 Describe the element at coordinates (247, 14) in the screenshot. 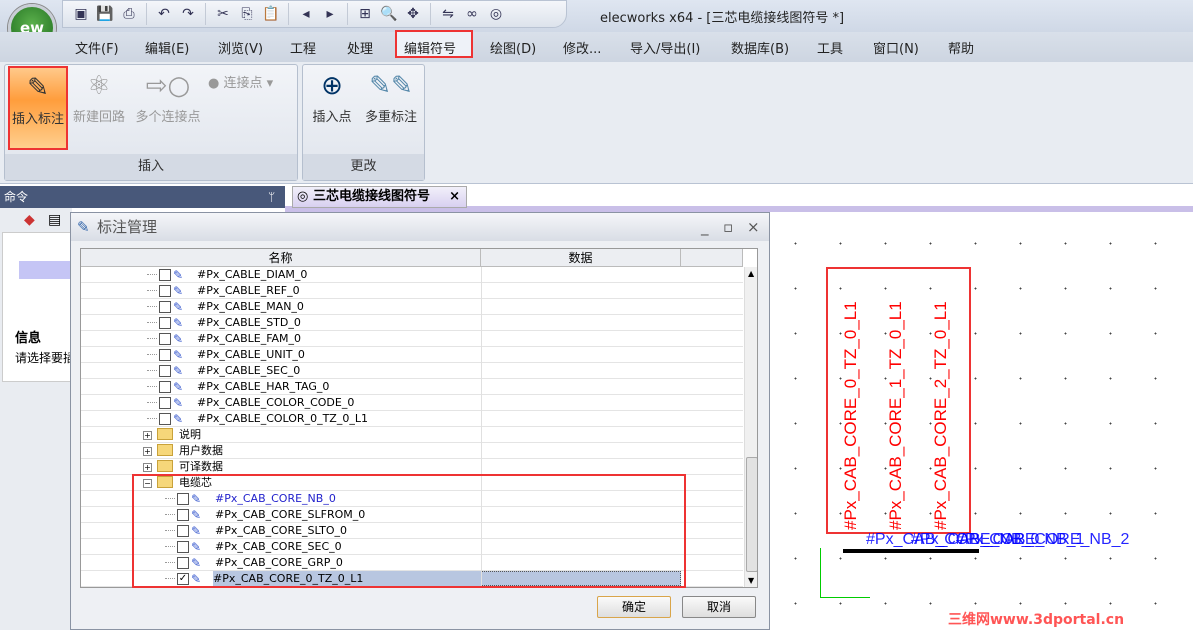

I see `copy-icon: ⎘` at that location.